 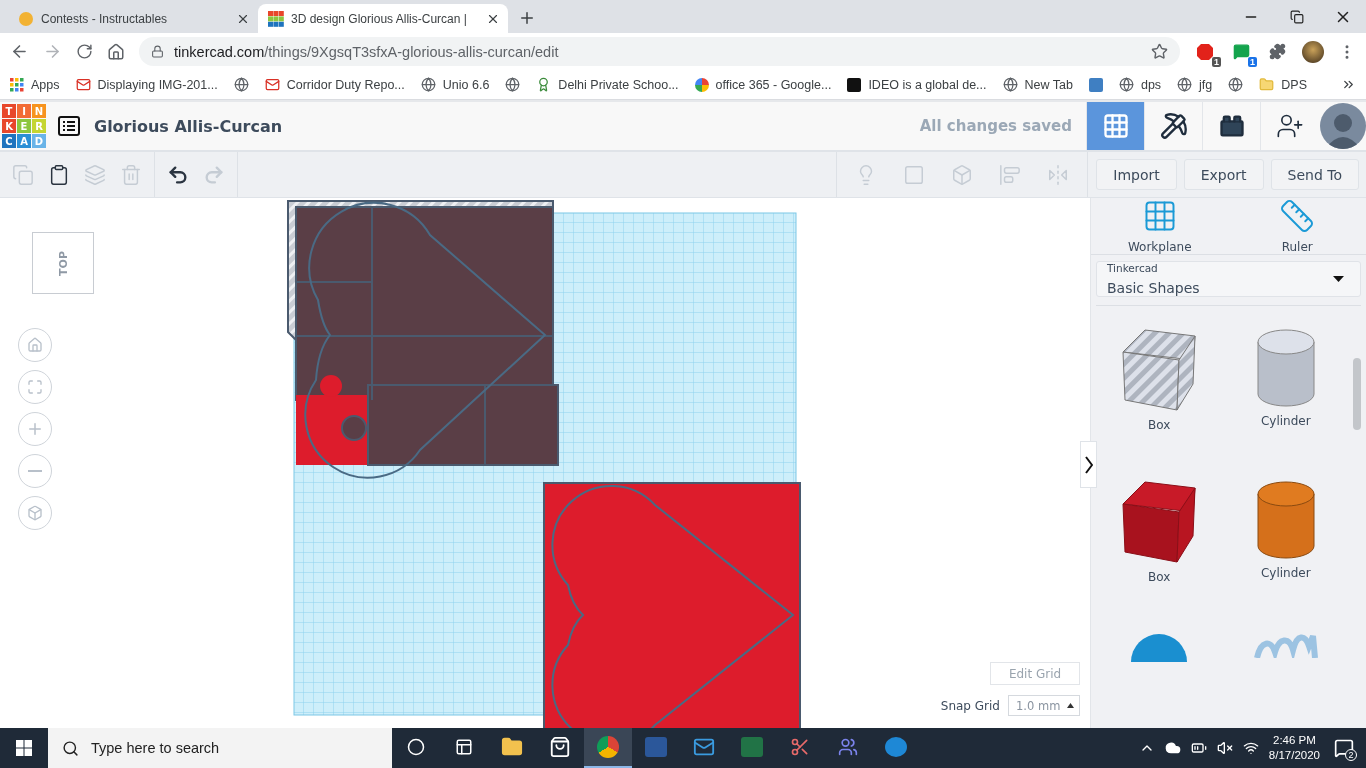 What do you see at coordinates (1241, 51) in the screenshot?
I see `chat-icon` at bounding box center [1241, 51].